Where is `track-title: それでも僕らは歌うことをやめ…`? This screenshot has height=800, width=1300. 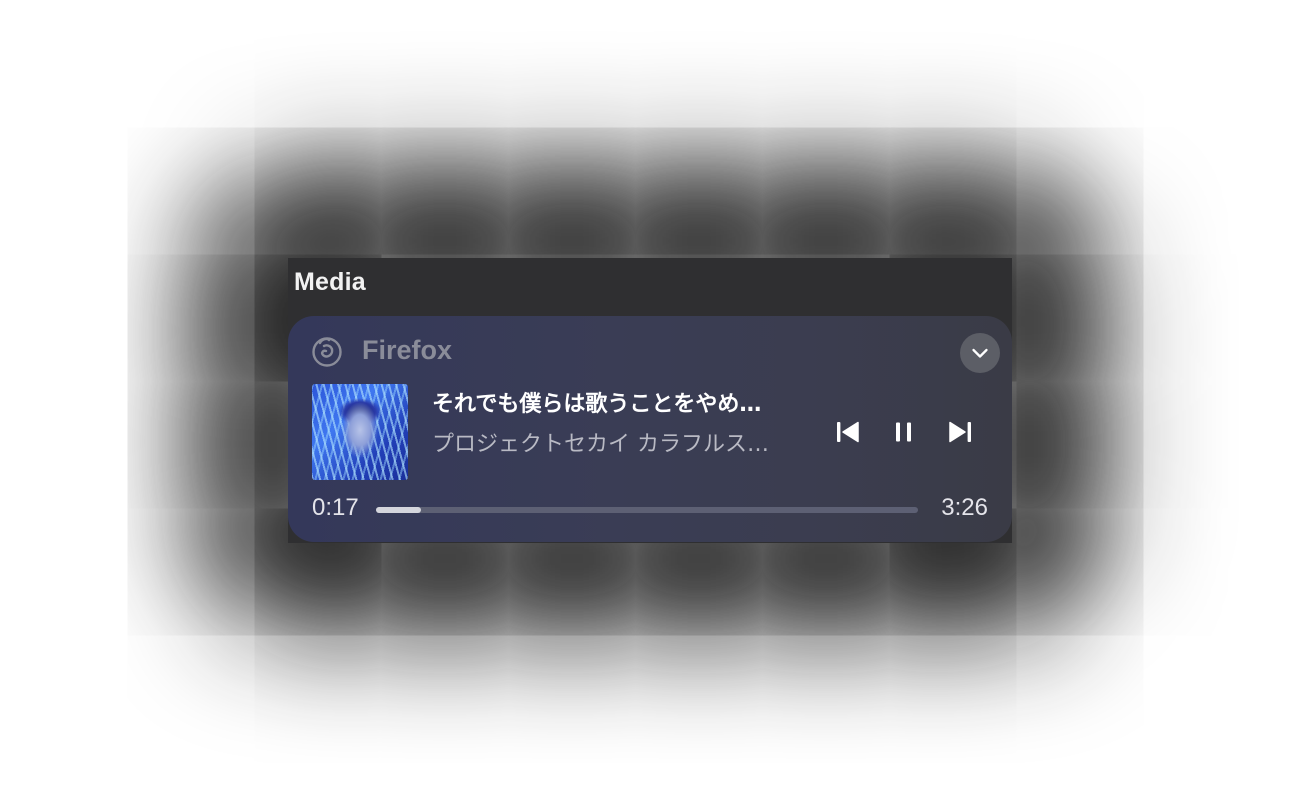 track-title: それでも僕らは歌うことをやめ… is located at coordinates (597, 404).